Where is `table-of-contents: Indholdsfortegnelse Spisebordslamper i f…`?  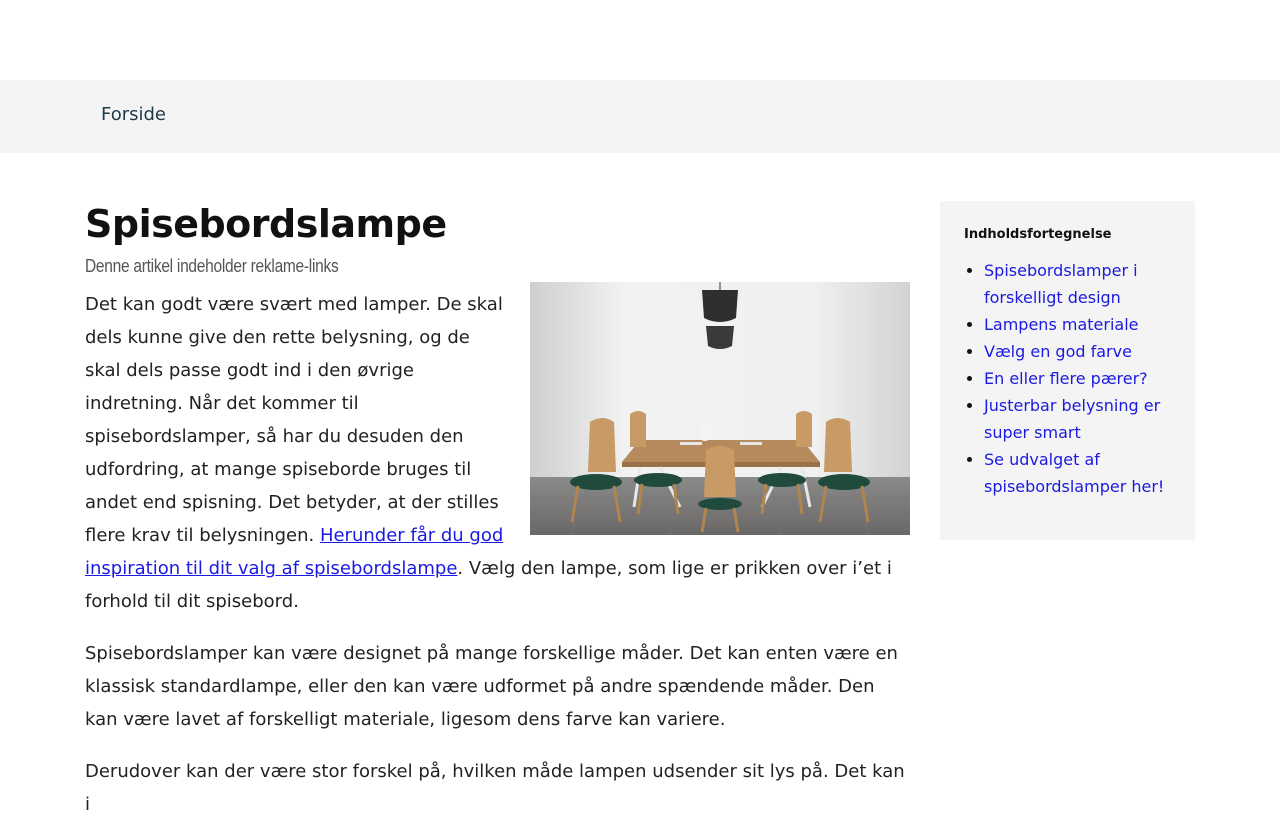 table-of-contents: Indholdsfortegnelse Spisebordslamper i f… is located at coordinates (1067, 370).